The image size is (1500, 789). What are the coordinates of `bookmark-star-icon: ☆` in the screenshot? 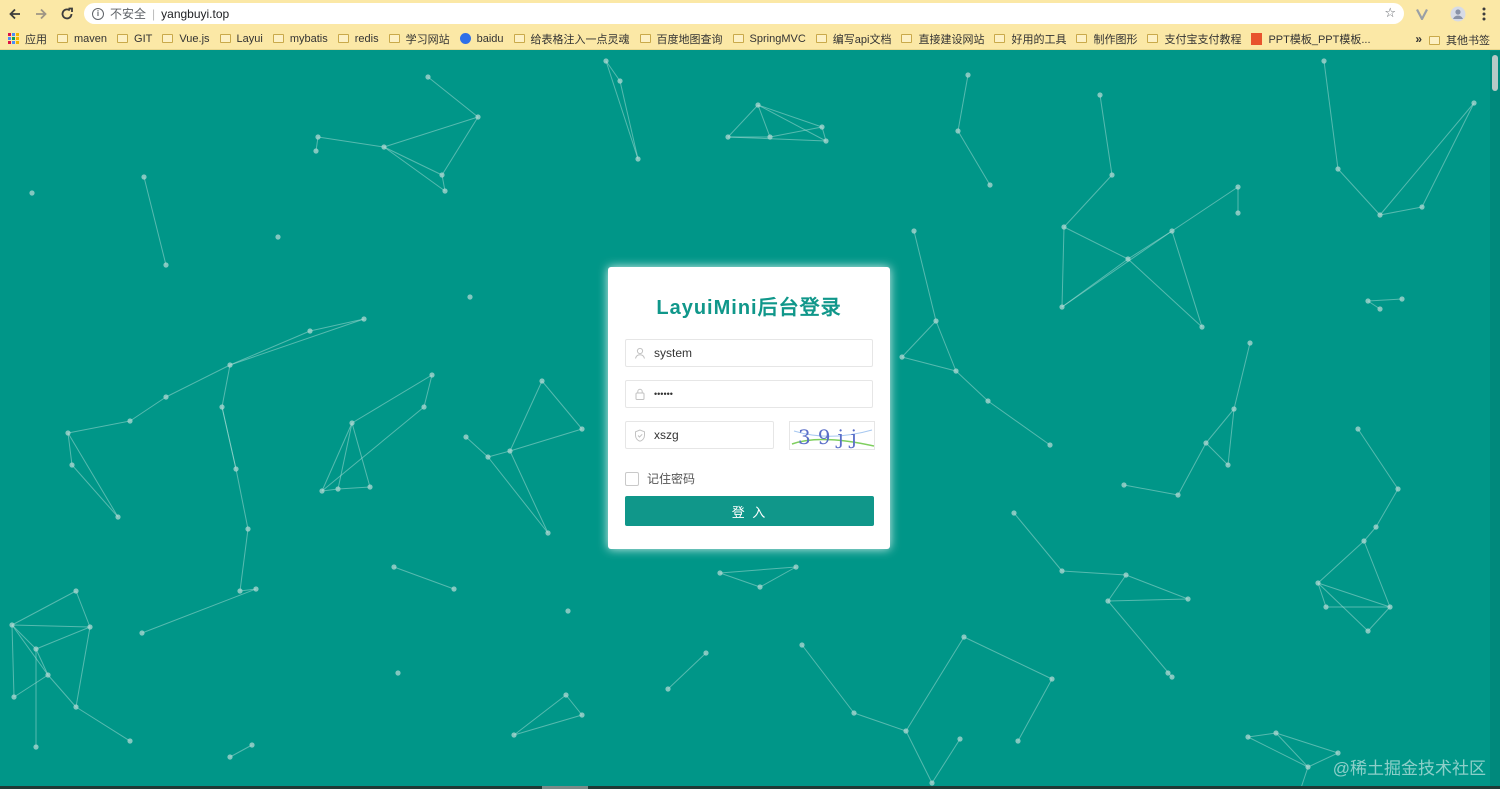 It's located at (1390, 13).